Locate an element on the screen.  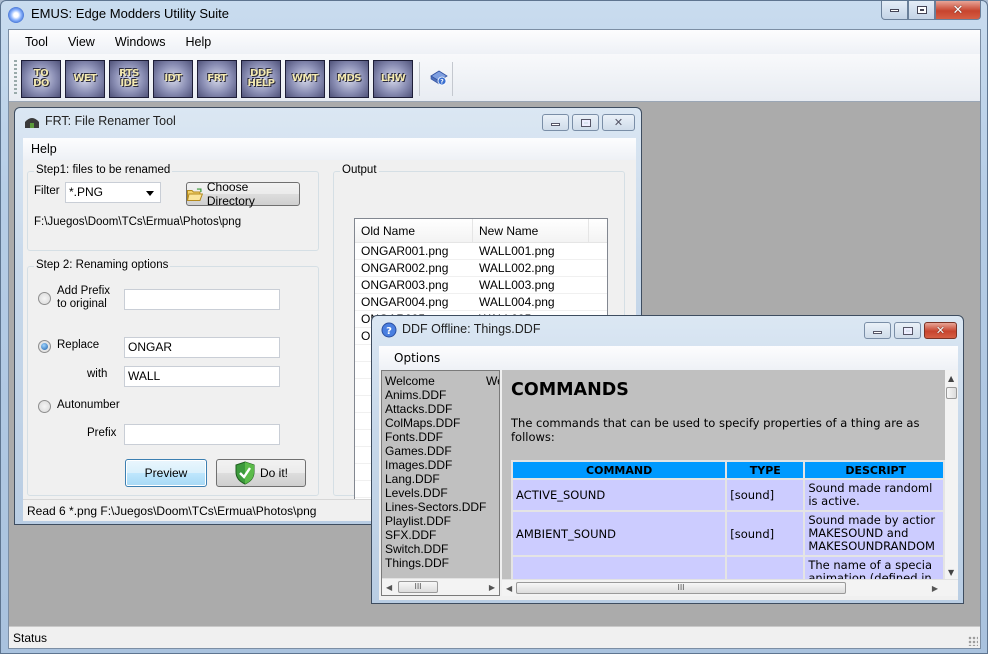
table-header-row: COMMAND TYPE DESCRIPT is located at coordinates (727, 470).